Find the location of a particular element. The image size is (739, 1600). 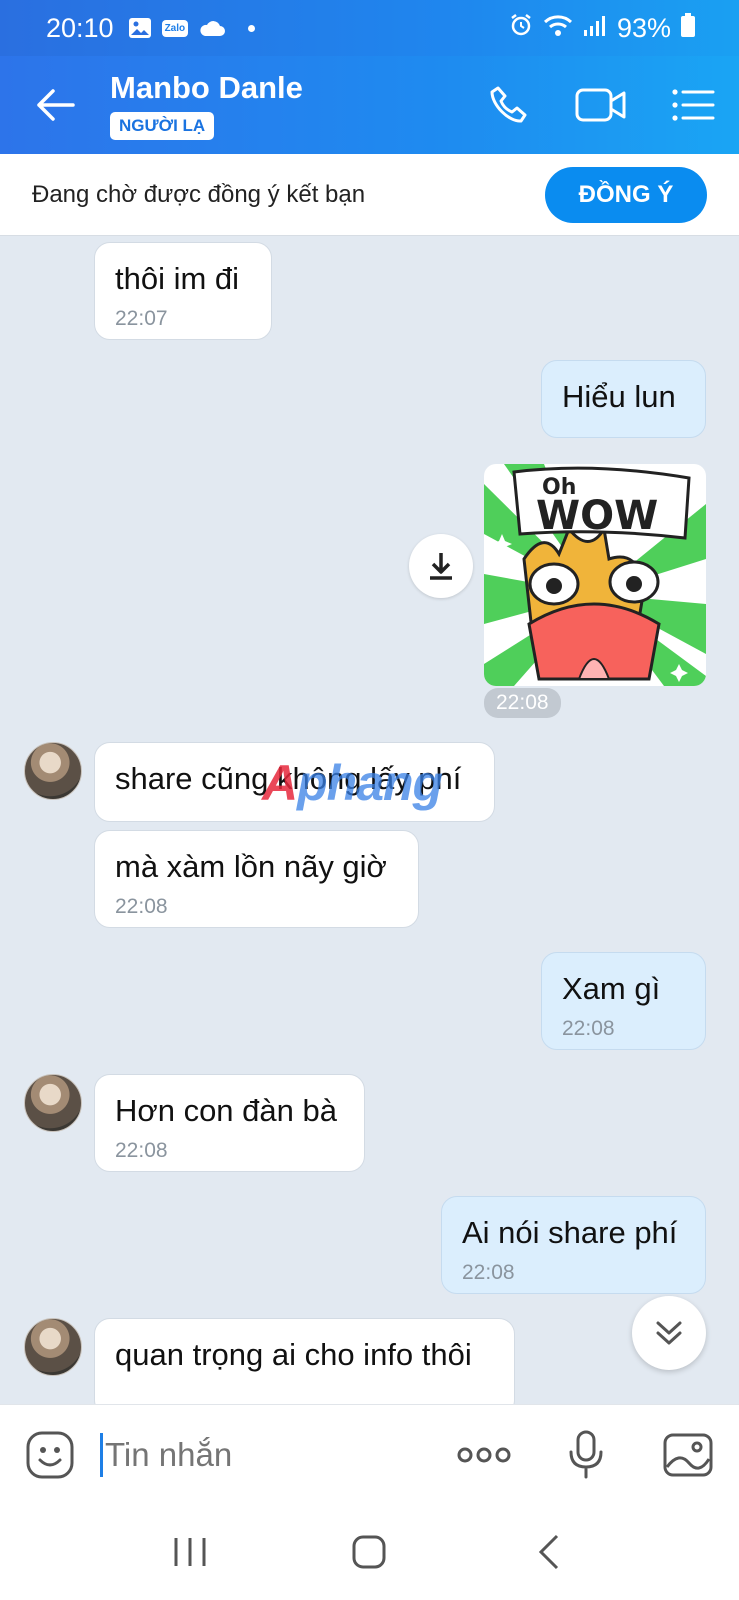

nav-back-icon is located at coordinates (549, 1552).